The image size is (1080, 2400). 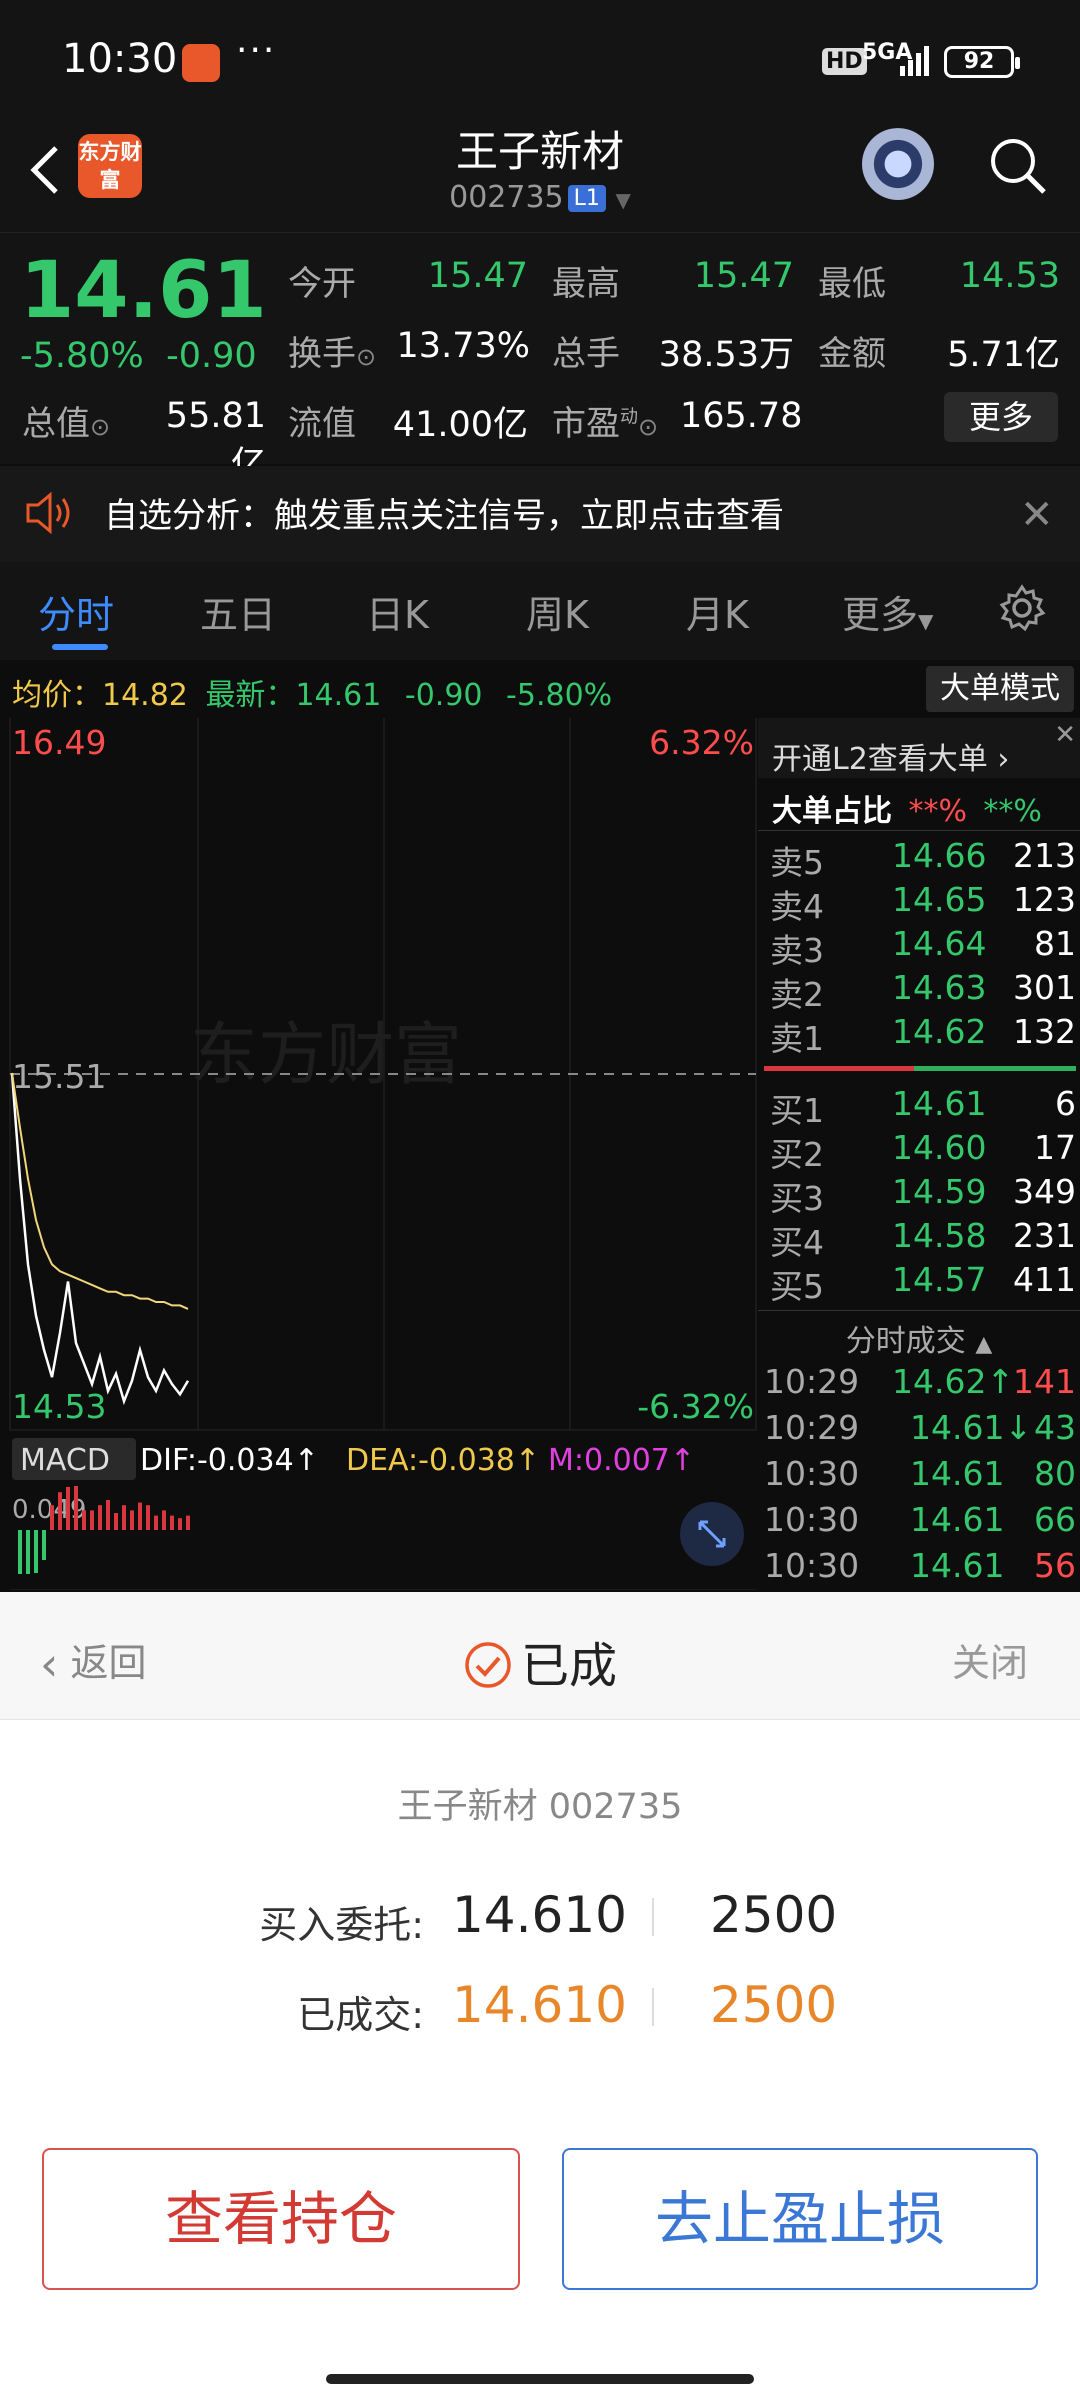 I want to click on filled-qty: 2500, so click(x=774, y=2005).